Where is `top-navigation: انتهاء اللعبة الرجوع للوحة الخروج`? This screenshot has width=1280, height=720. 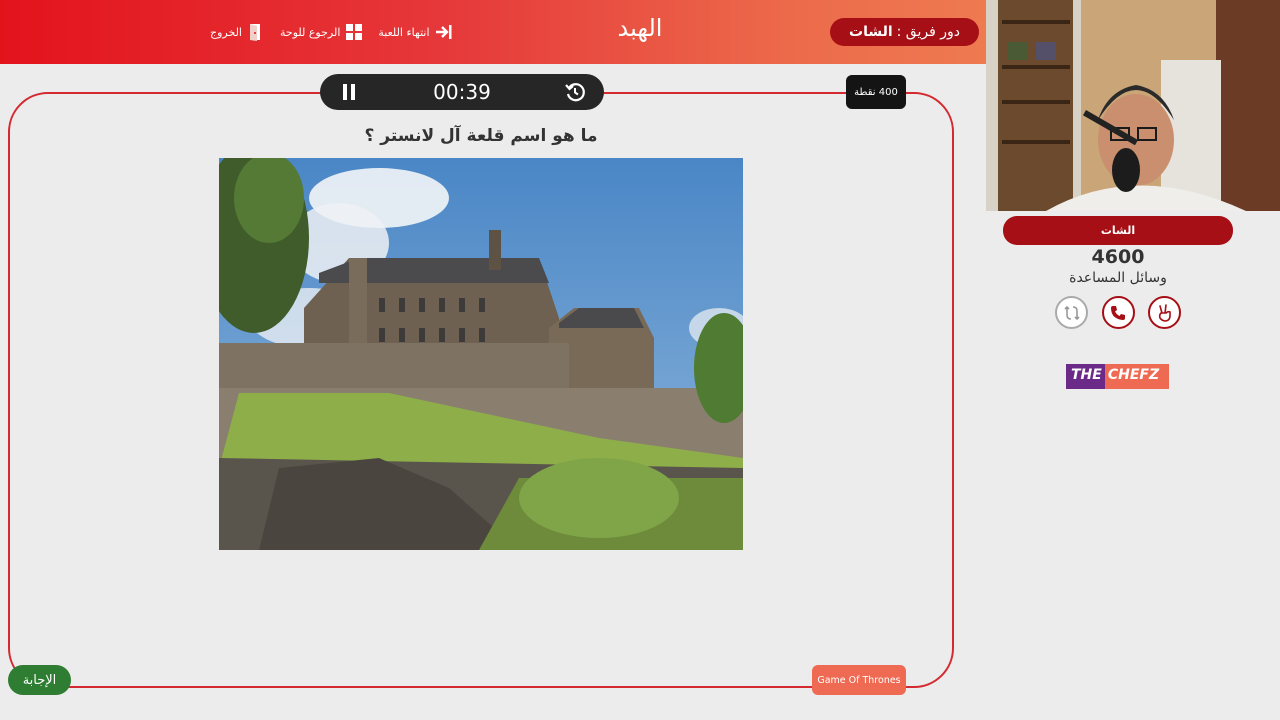
top-navigation: انتهاء اللعبة الرجوع للوحة الخروج is located at coordinates (332, 32).